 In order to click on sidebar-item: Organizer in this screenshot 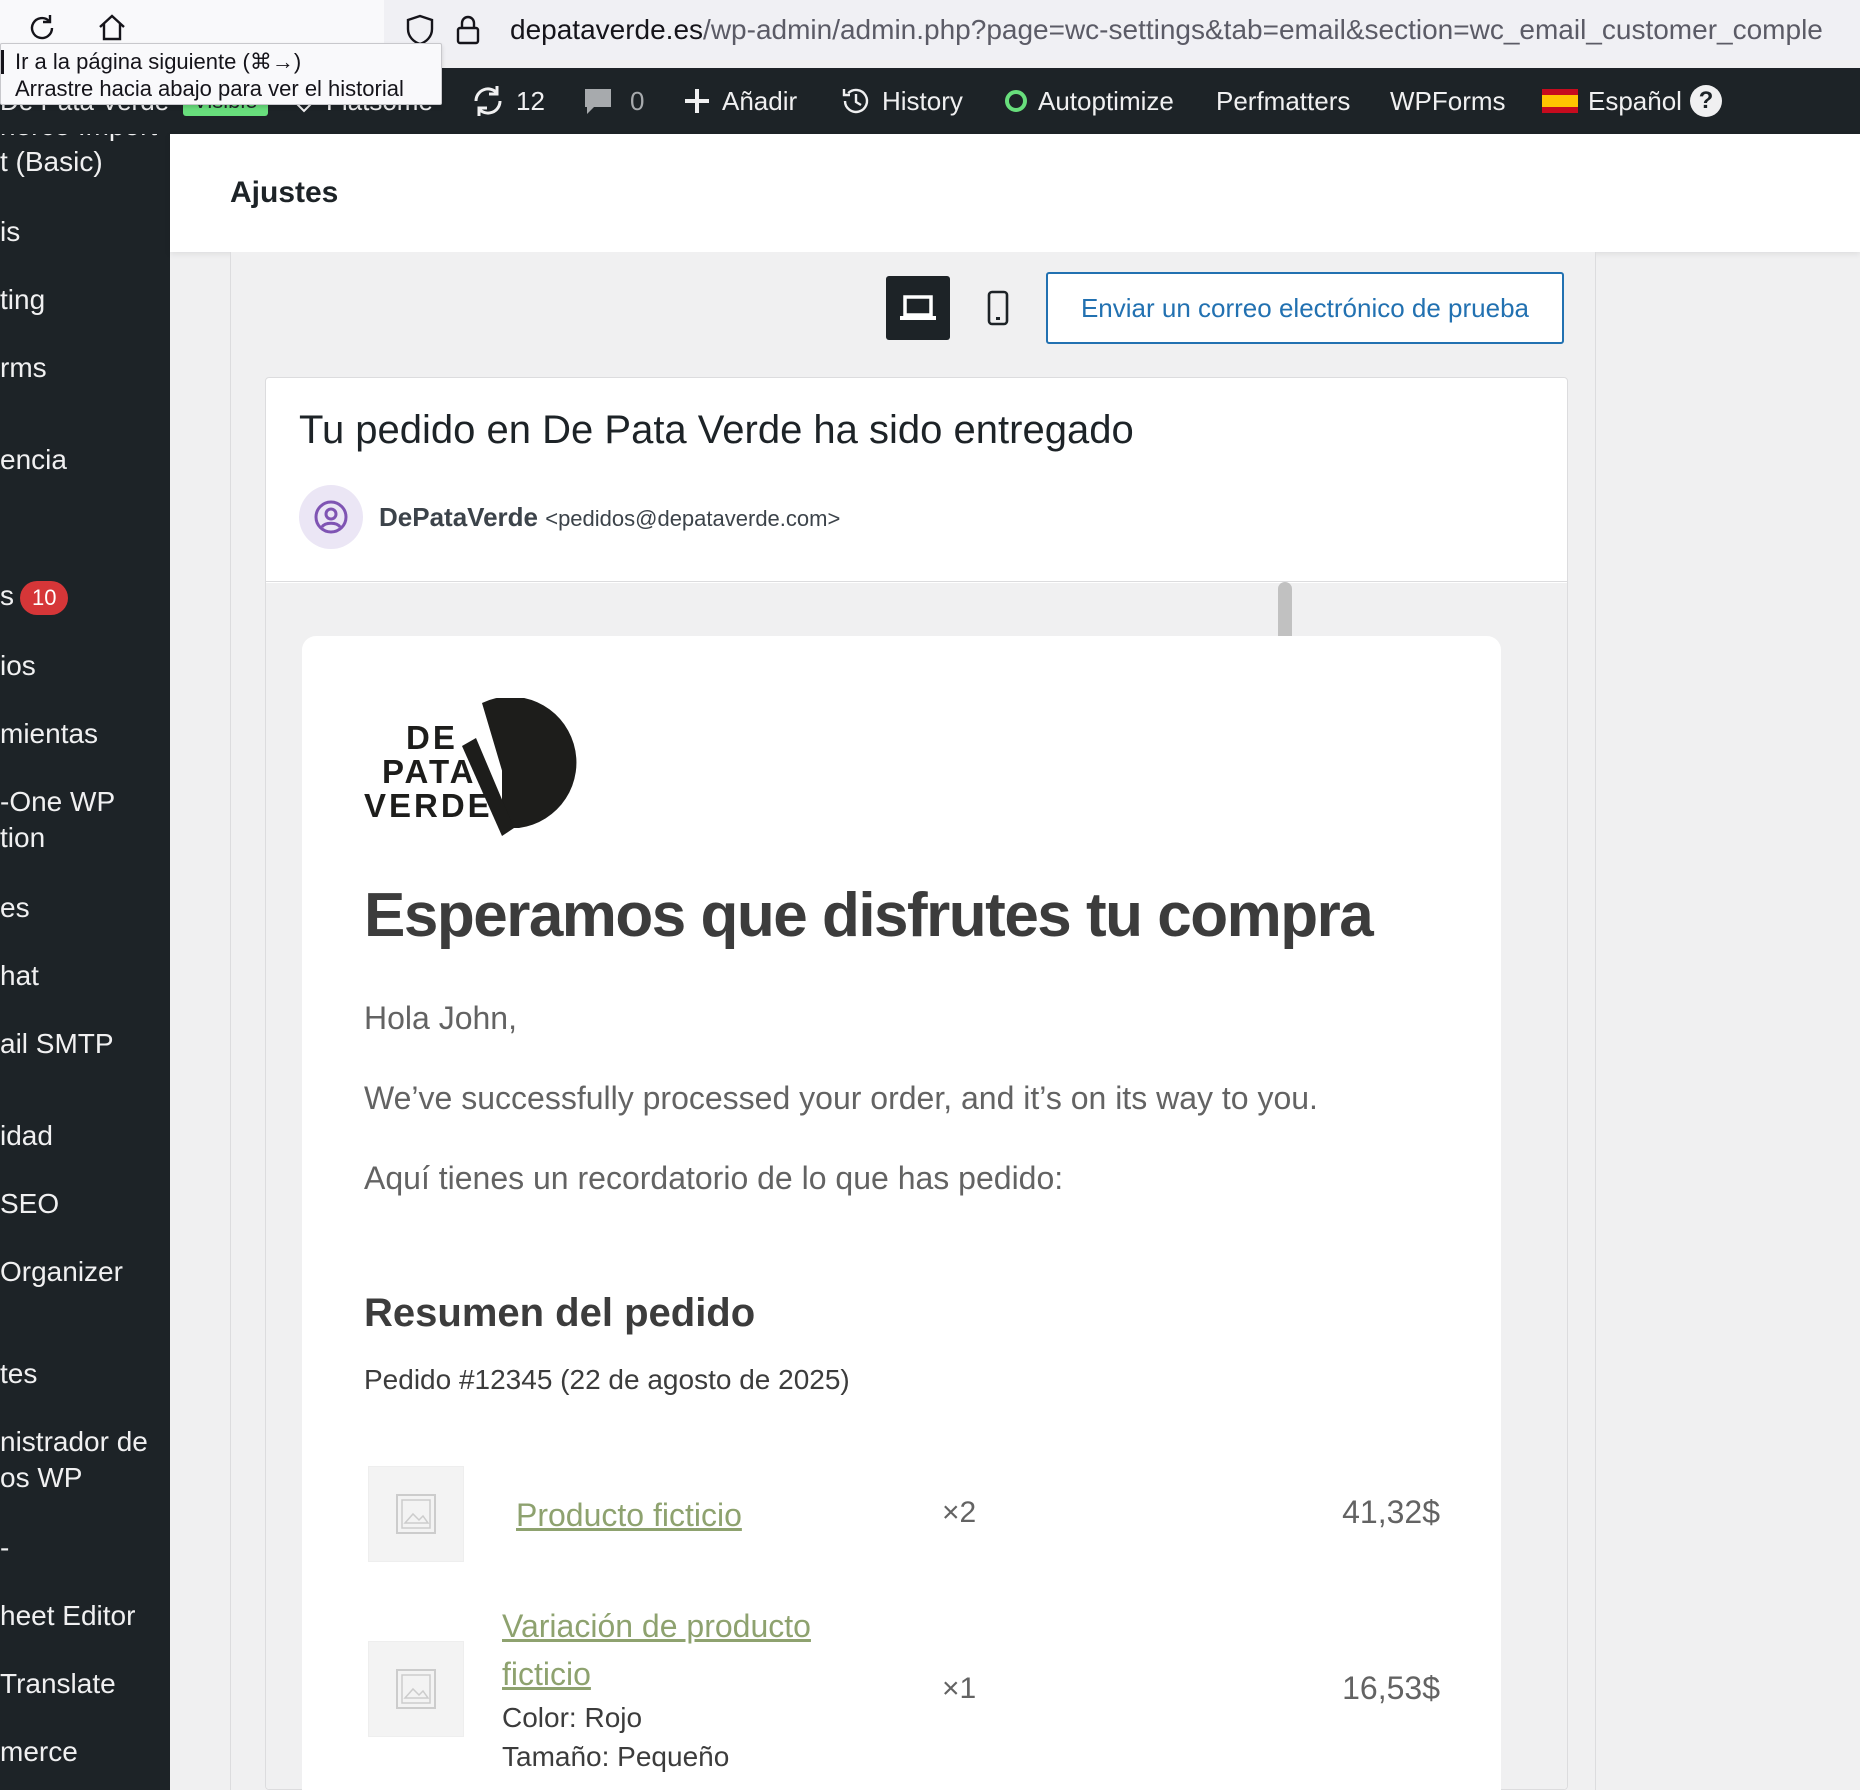, I will do `click(61, 1272)`.